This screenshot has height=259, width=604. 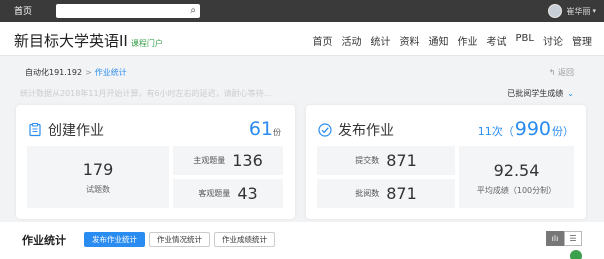 What do you see at coordinates (247, 193) in the screenshot?
I see `objective-value: 43` at bounding box center [247, 193].